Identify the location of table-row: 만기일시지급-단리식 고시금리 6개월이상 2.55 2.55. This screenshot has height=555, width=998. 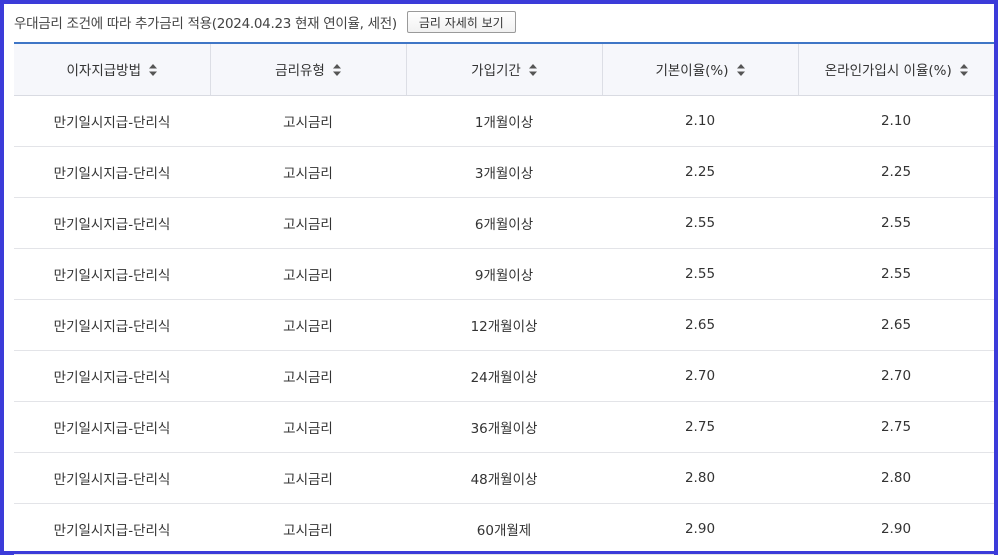
(504, 223).